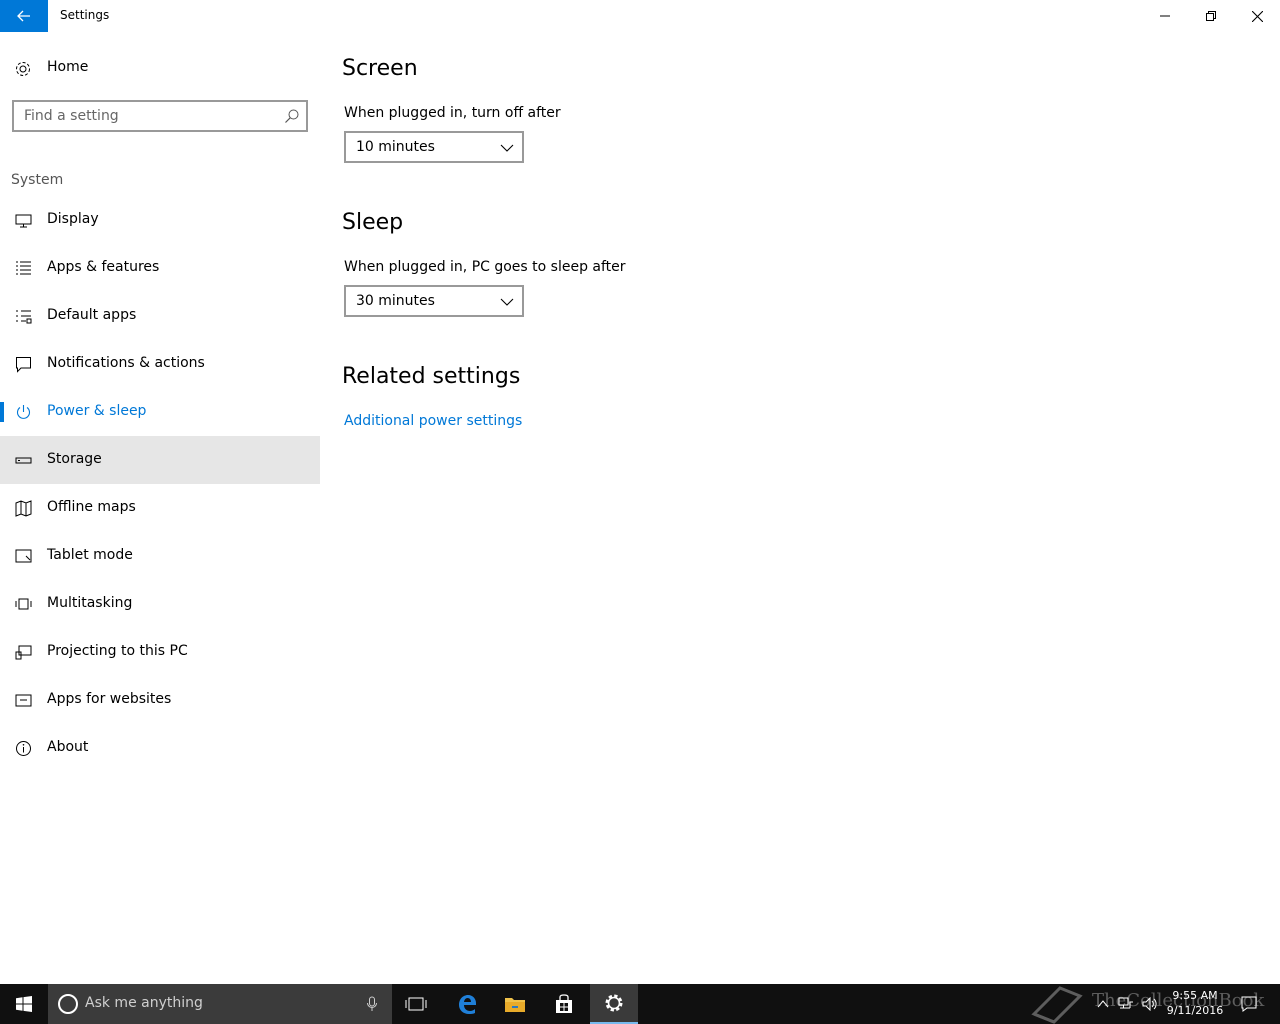  I want to click on speaker-icon, so click(1149, 1004).